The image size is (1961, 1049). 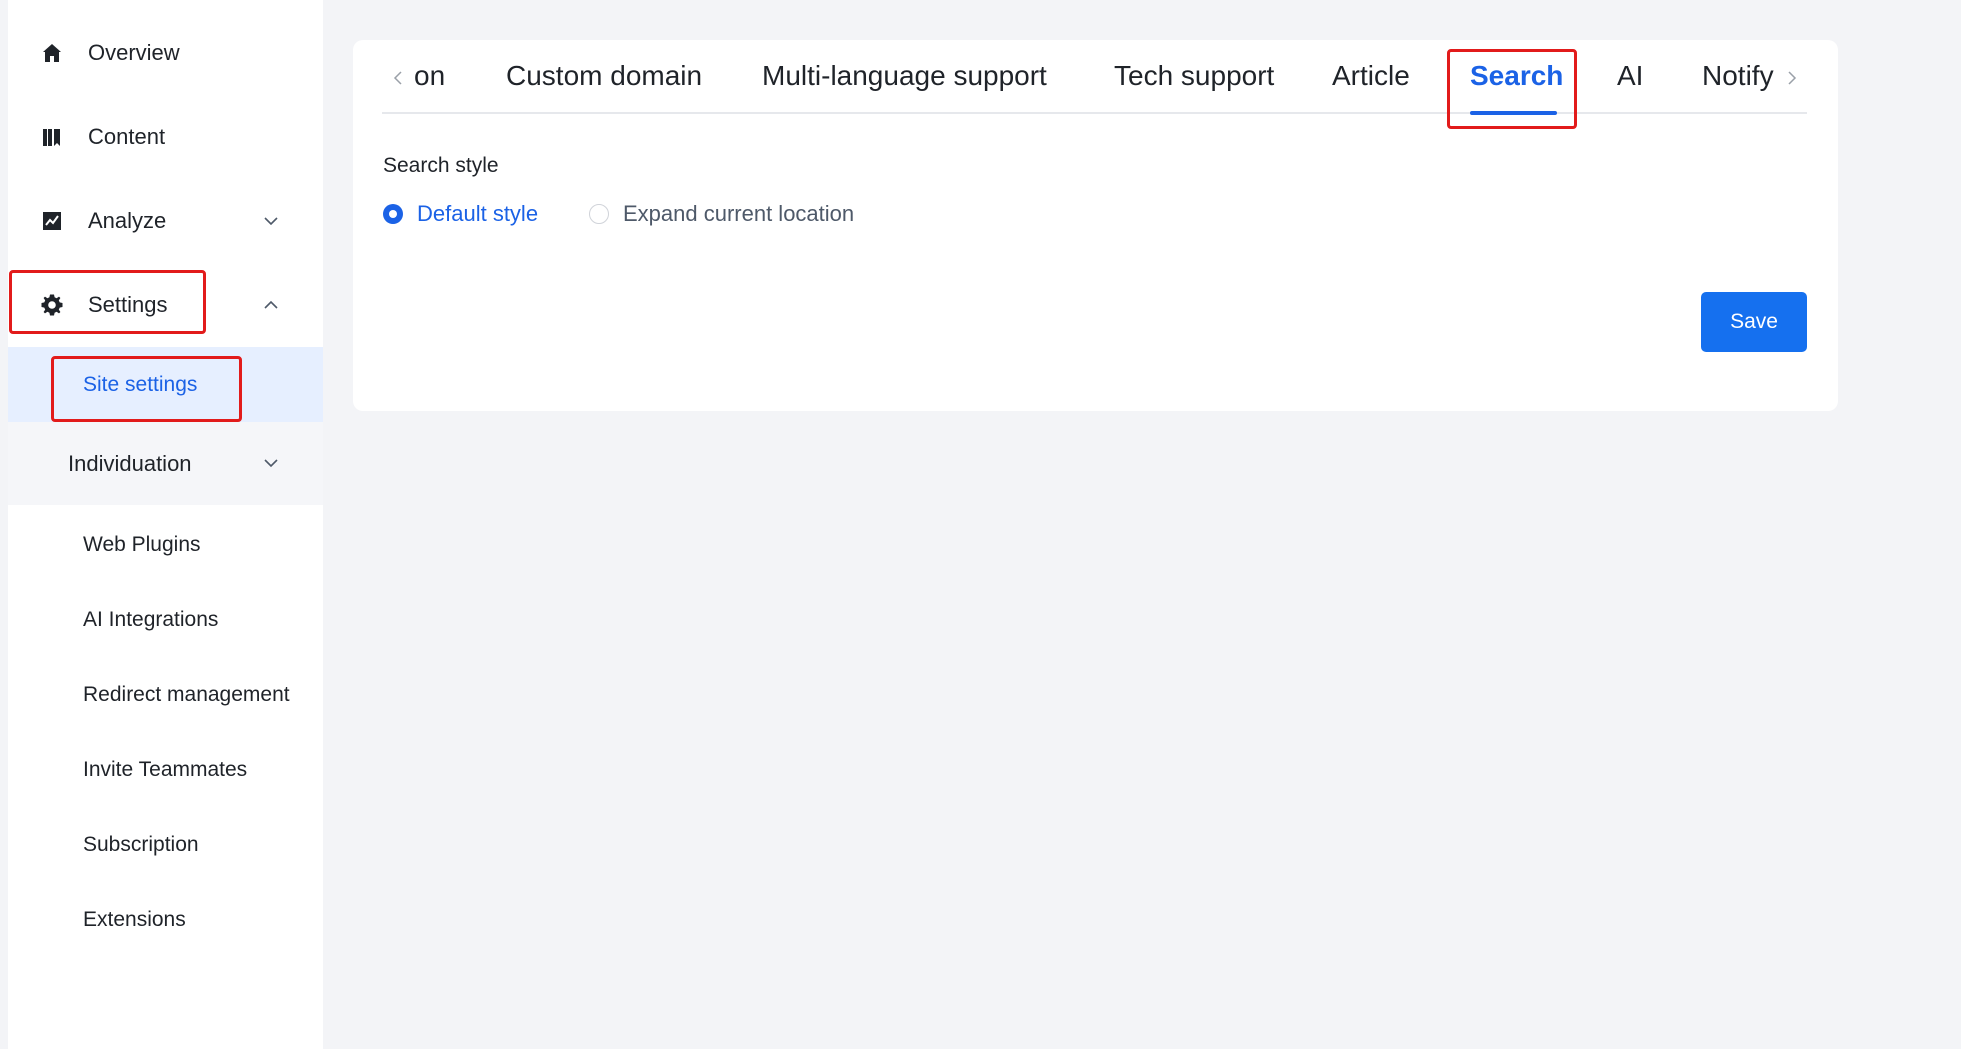 I want to click on radio-expand-current-location: Expand current location, so click(x=721, y=214).